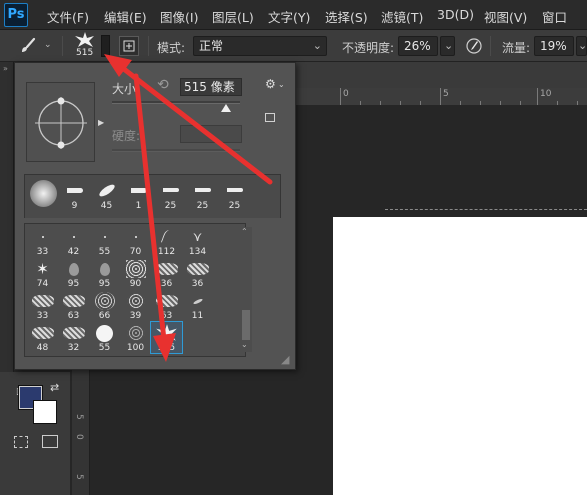 The image size is (587, 495). What do you see at coordinates (197, 242) in the screenshot?
I see `preset-item: ⋎ 134` at bounding box center [197, 242].